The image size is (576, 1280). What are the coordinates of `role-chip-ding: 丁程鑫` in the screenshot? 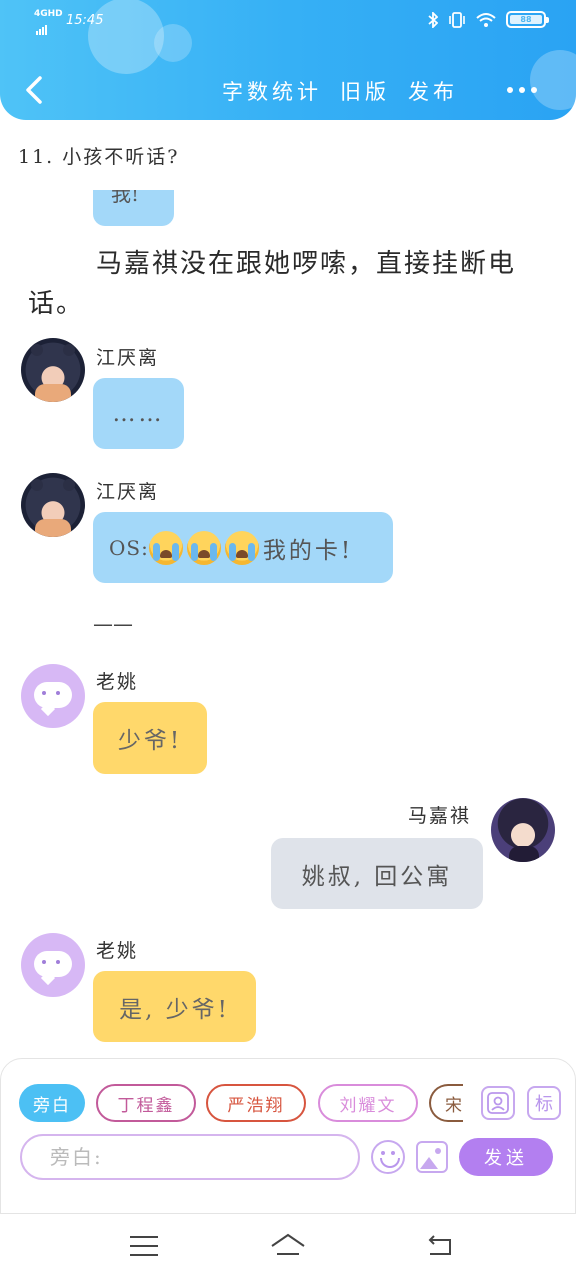 It's located at (146, 1103).